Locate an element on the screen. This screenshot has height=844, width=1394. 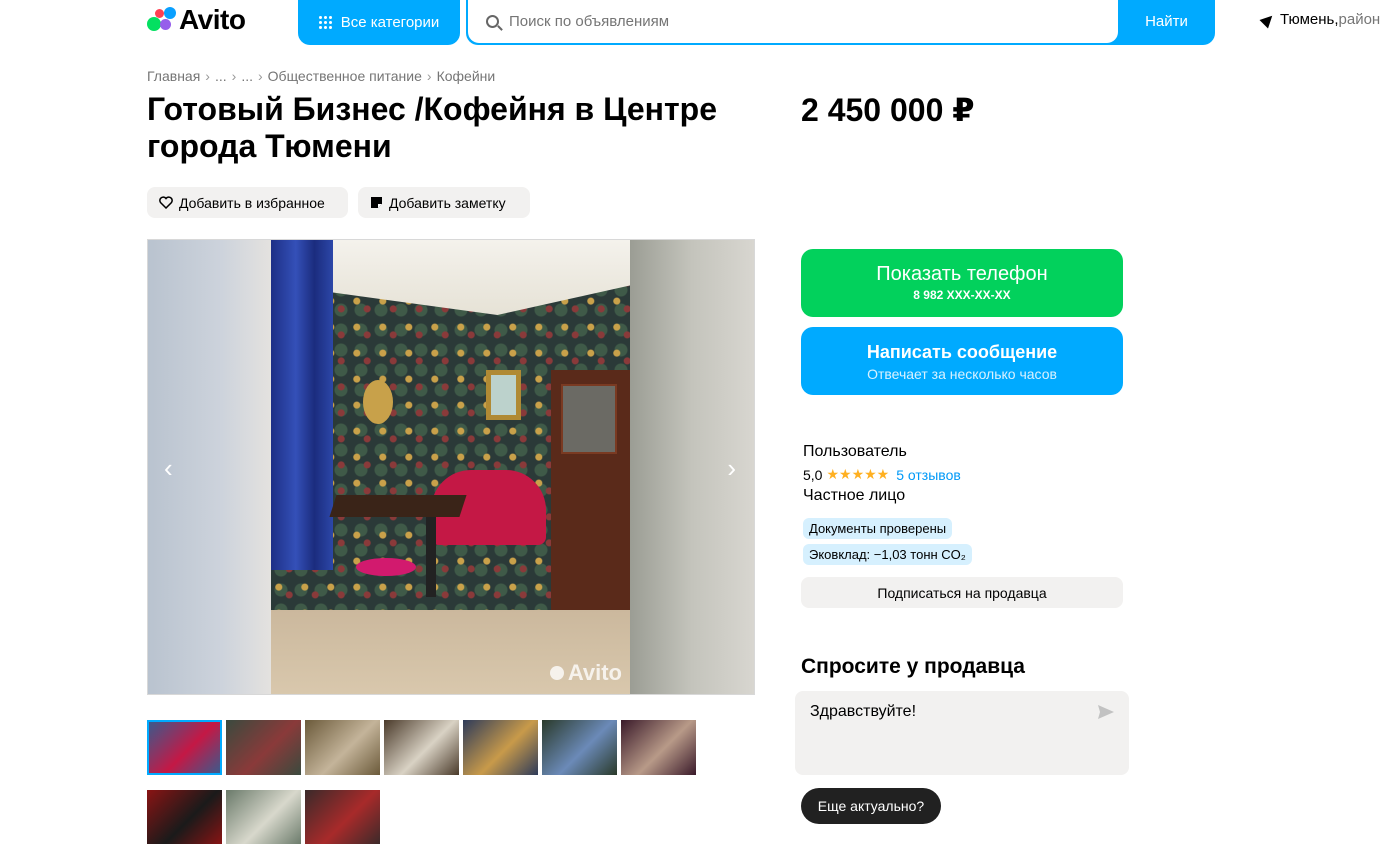
avito-watermark: Avito is located at coordinates (585, 673).